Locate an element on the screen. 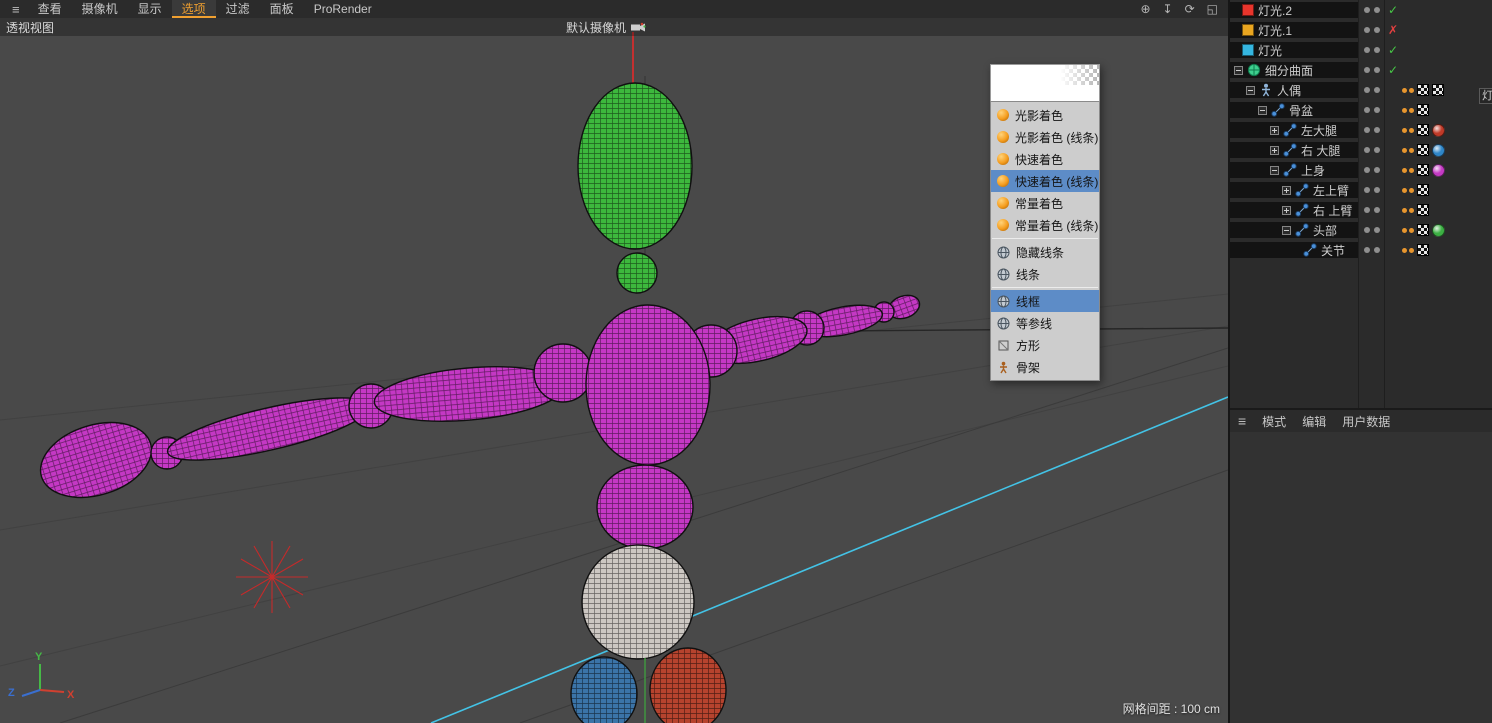 This screenshot has width=1492, height=723. item-quick-shading-lines: 快速着色 (线条) is located at coordinates (1045, 181).